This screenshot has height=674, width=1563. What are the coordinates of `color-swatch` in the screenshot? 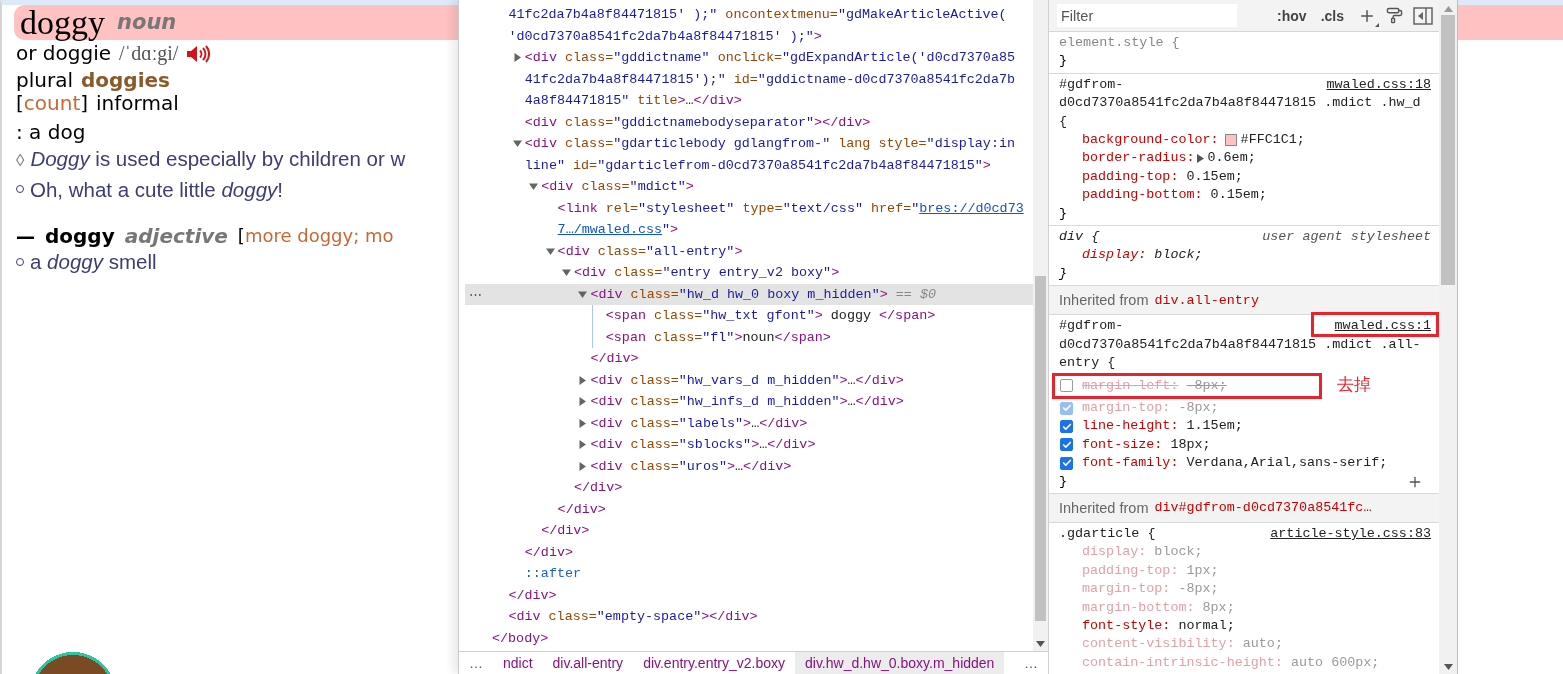 It's located at (1230, 140).